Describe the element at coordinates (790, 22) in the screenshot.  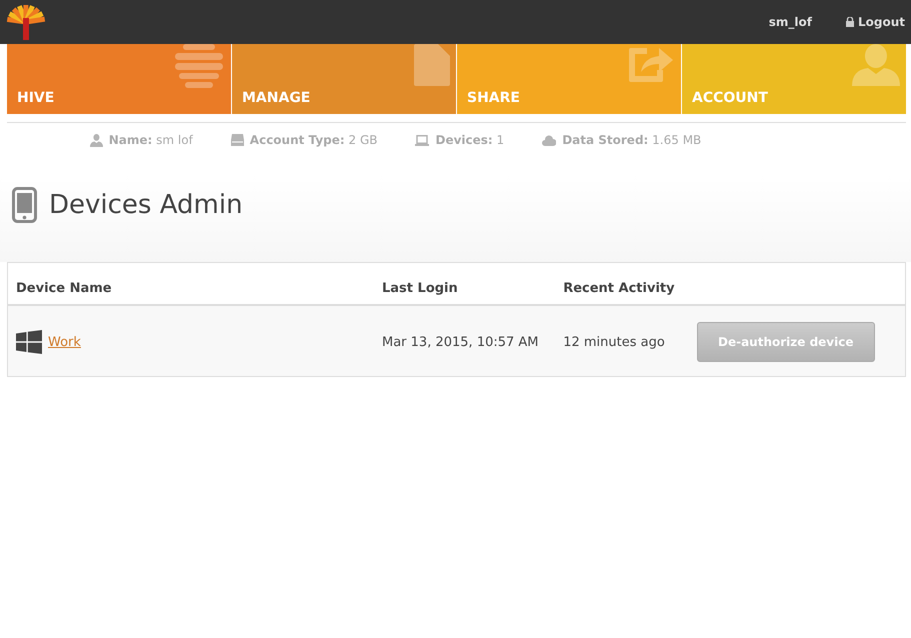
I see `username: sm_lof` at that location.